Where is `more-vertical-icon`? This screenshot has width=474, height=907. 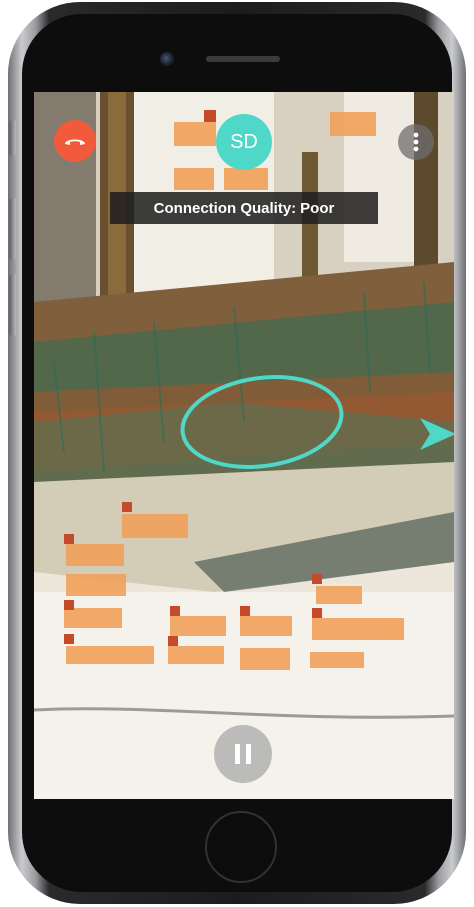 more-vertical-icon is located at coordinates (416, 142).